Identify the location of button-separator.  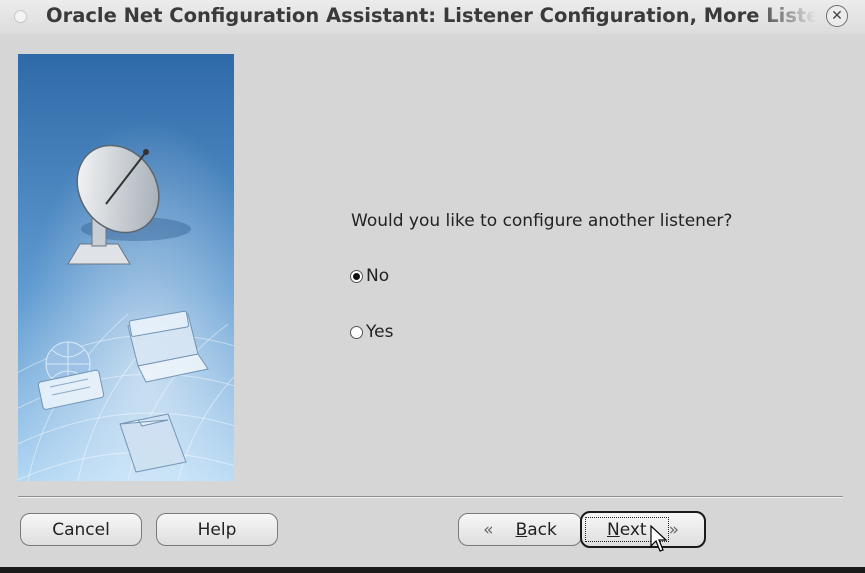
(430, 497).